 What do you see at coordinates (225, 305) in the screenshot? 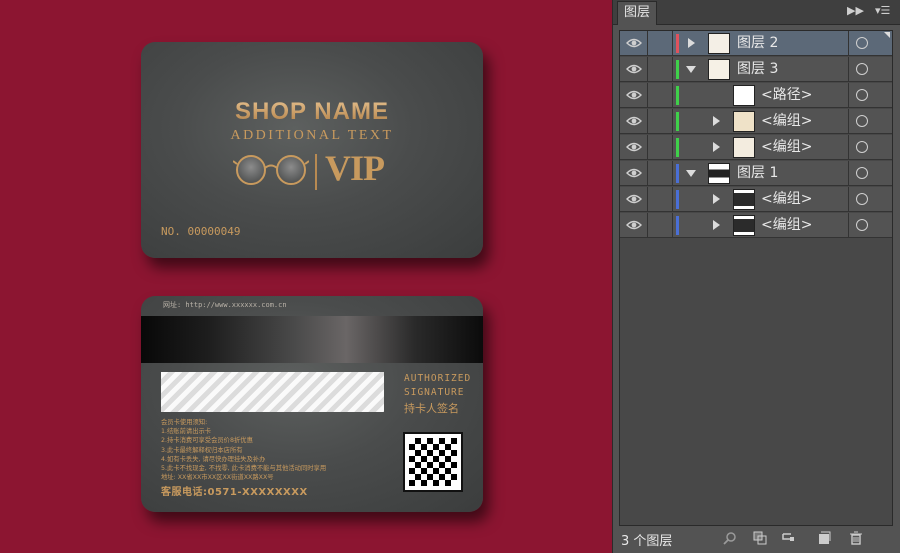
I see `website-text: 网址: http://www.xxxxxx.com.cn` at bounding box center [225, 305].